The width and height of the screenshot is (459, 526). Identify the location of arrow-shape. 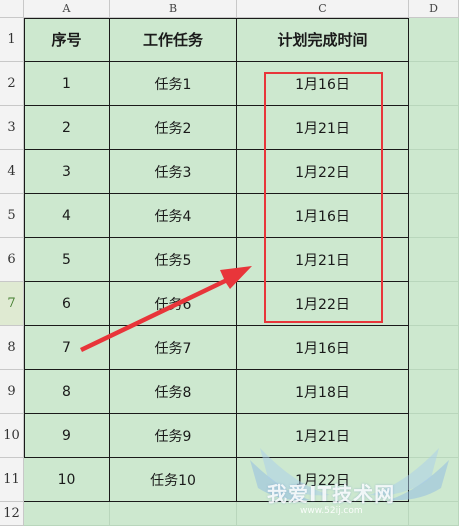
(166, 309).